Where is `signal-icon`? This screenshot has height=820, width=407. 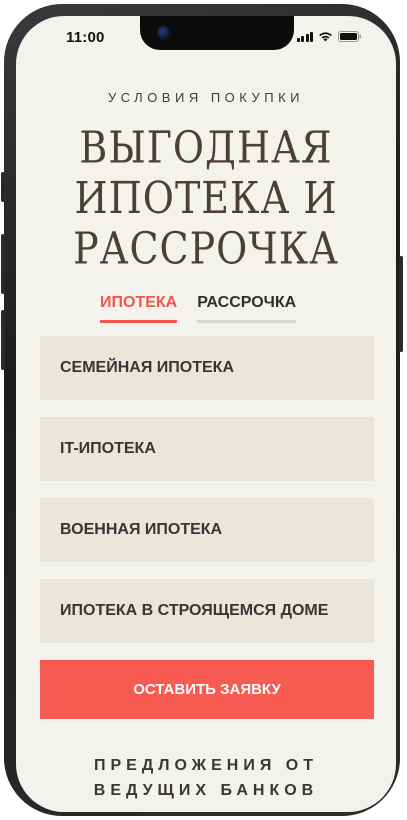 signal-icon is located at coordinates (304, 36).